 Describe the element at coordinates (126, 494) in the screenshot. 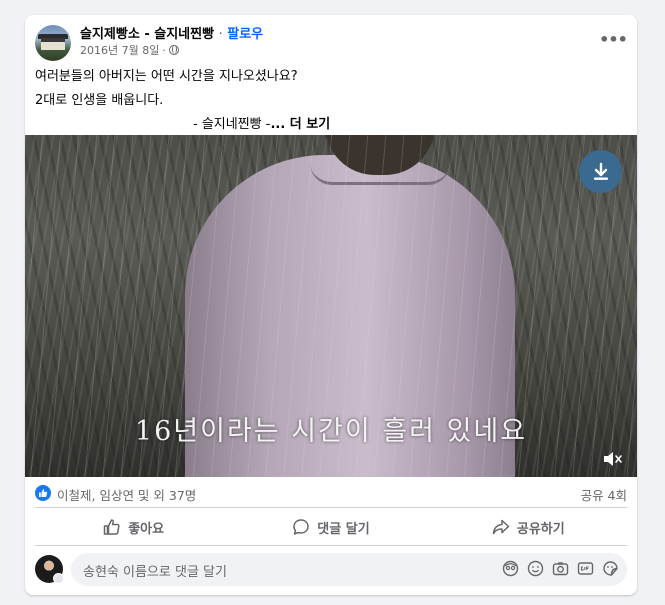

I see `reactors-link: 이철제, 임상연 및 외 37명` at that location.